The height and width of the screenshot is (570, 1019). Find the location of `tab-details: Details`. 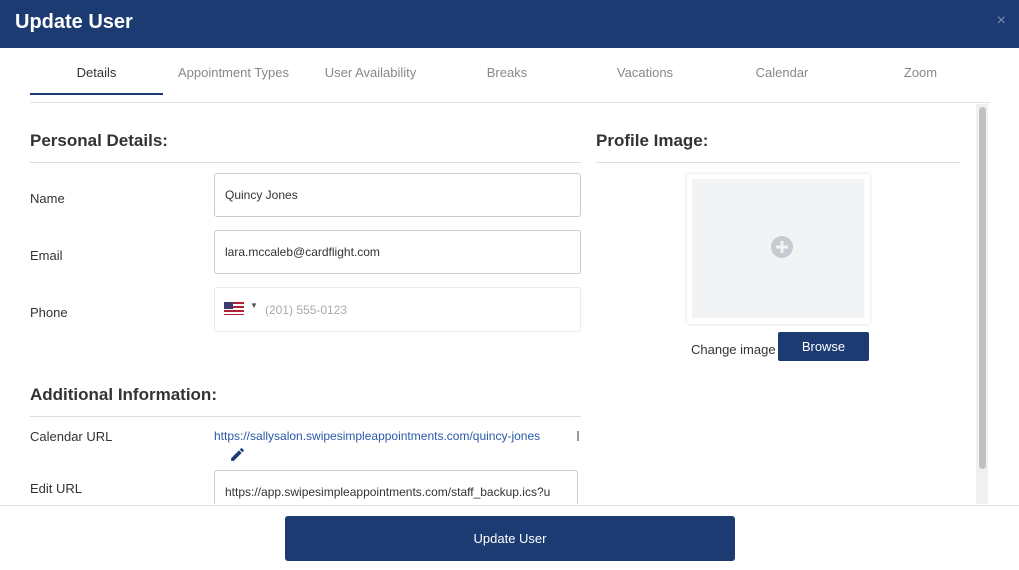

tab-details: Details is located at coordinates (96, 71).